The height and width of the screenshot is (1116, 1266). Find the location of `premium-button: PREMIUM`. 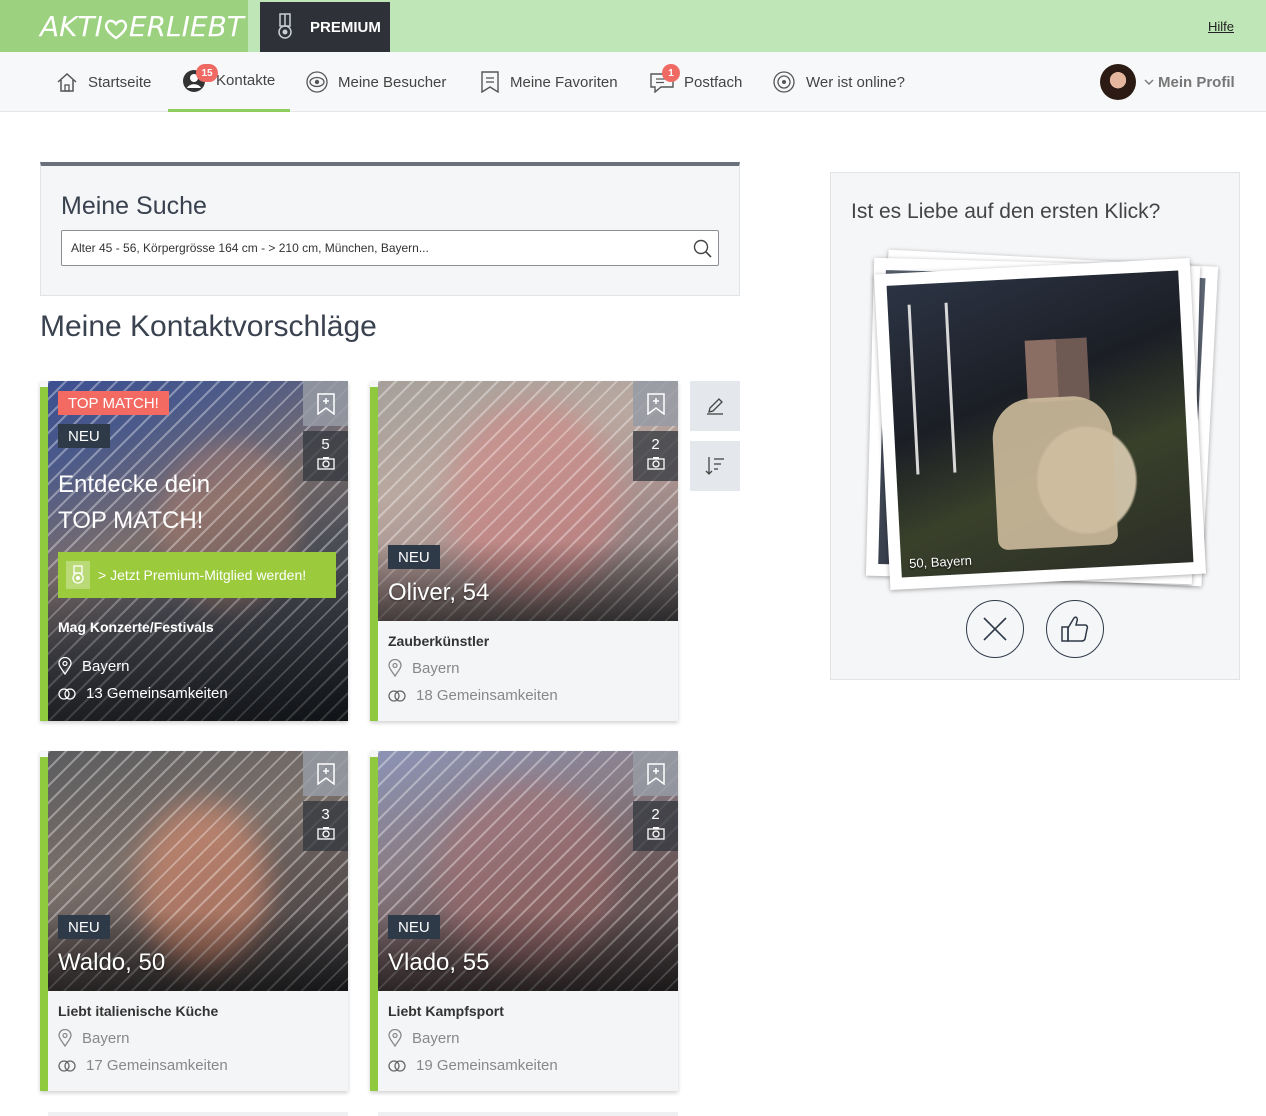

premium-button: PREMIUM is located at coordinates (325, 27).